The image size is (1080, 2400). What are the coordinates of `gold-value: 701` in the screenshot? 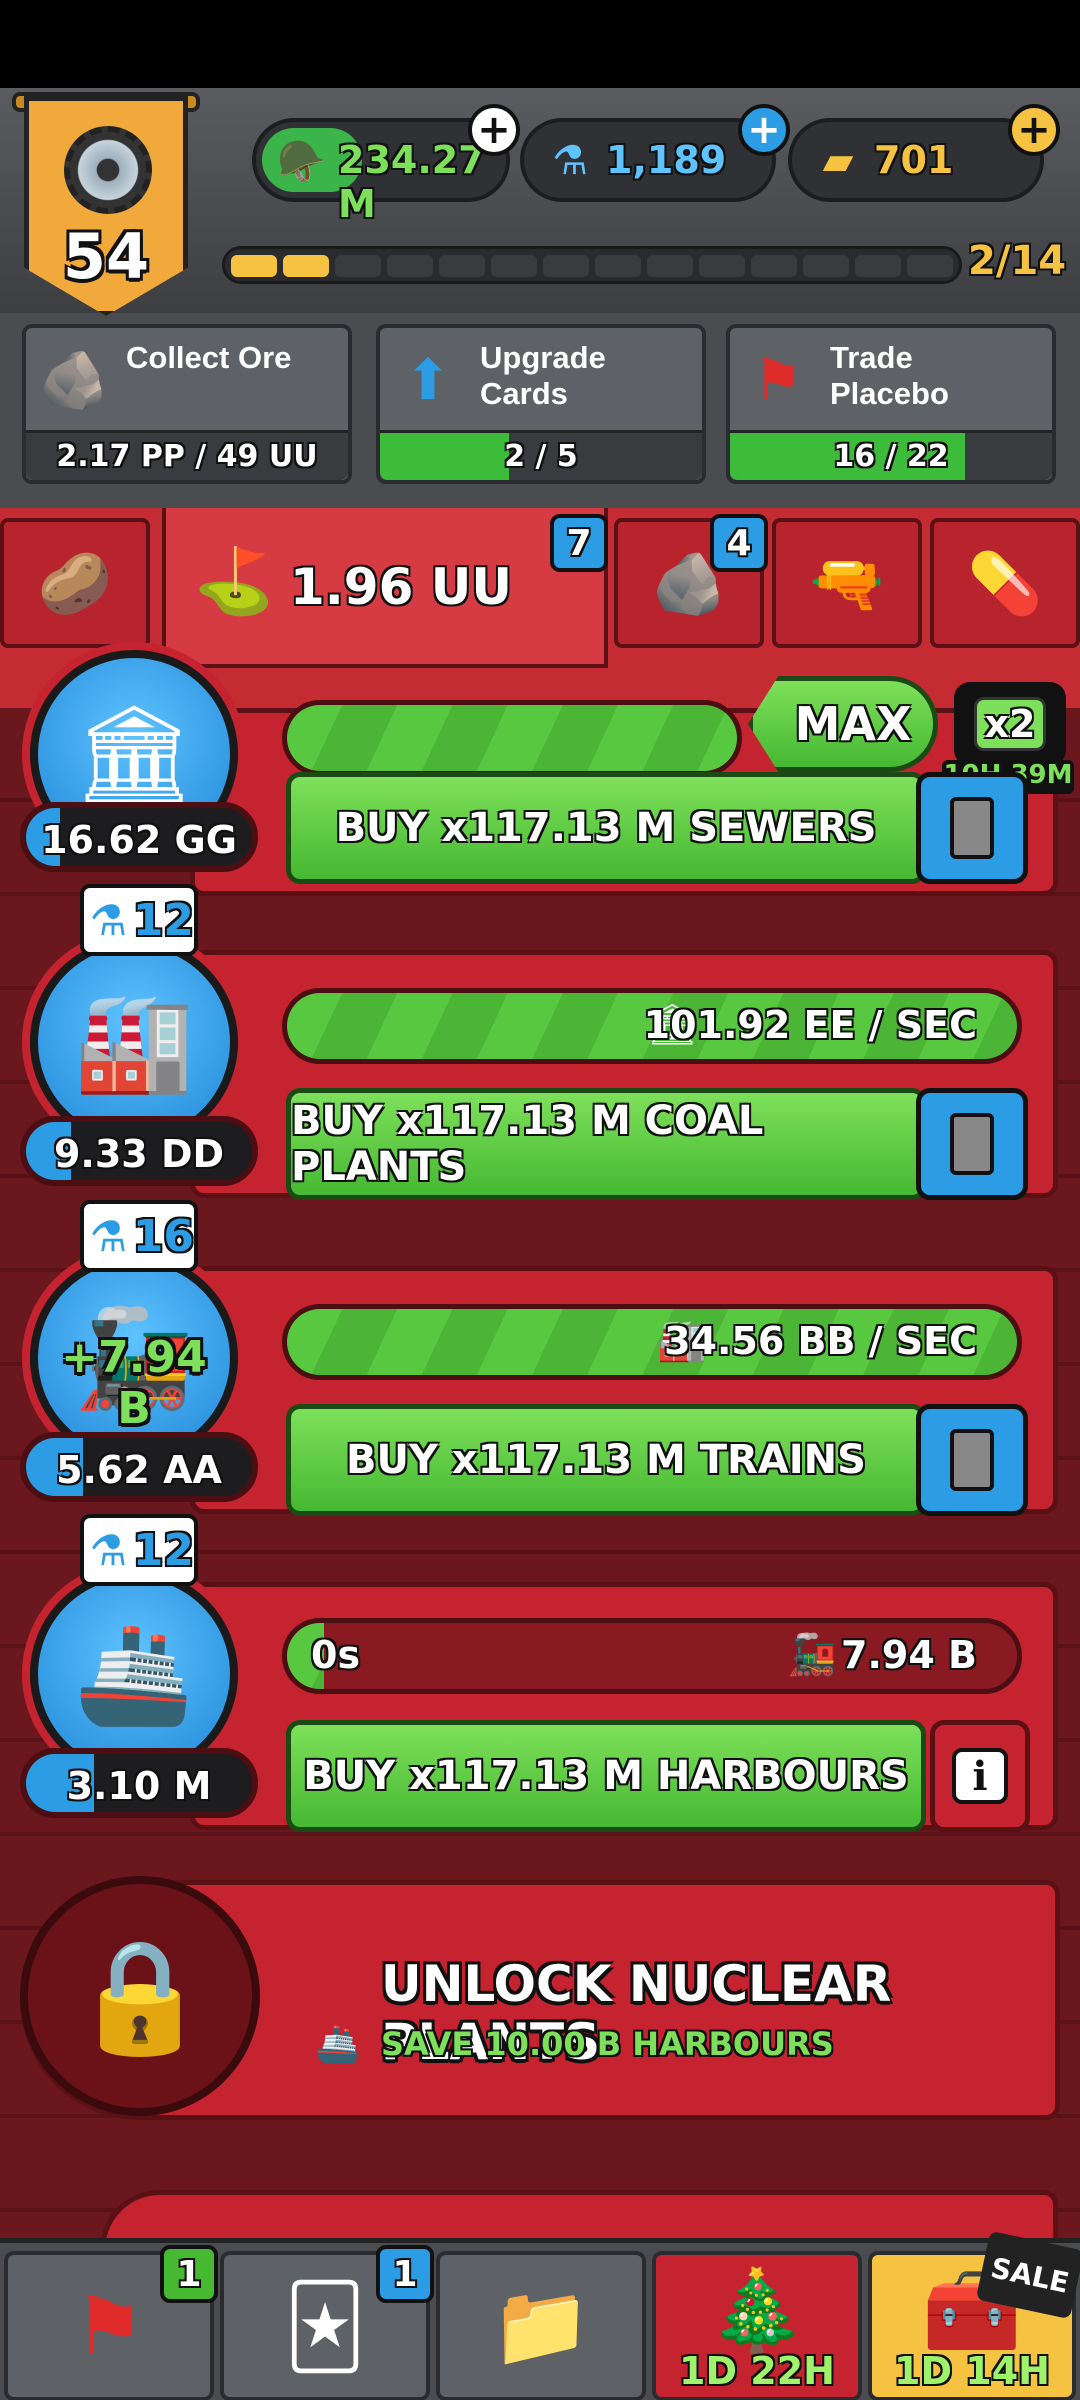 It's located at (914, 160).